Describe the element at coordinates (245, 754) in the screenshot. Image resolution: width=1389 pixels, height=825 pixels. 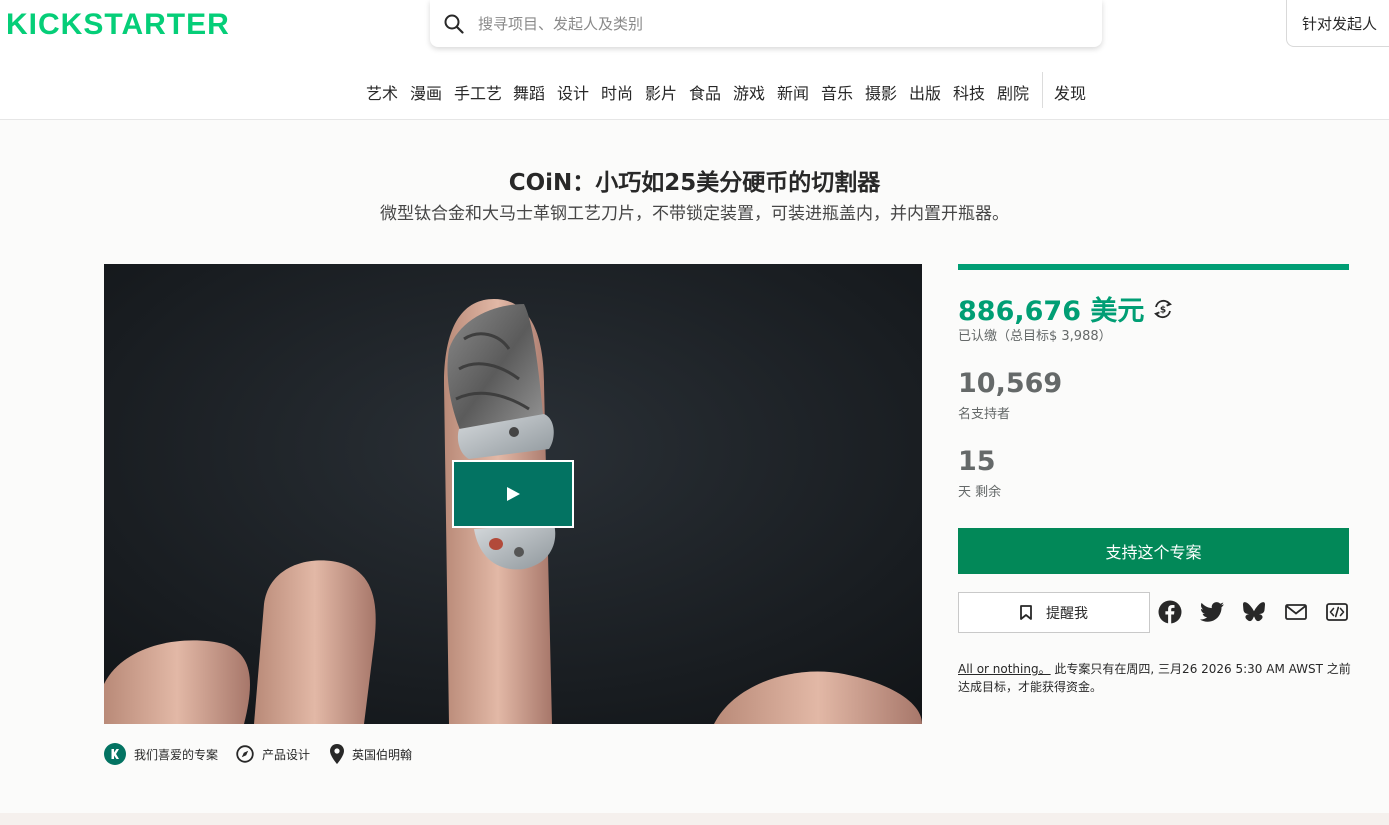
I see `compass-icon` at that location.